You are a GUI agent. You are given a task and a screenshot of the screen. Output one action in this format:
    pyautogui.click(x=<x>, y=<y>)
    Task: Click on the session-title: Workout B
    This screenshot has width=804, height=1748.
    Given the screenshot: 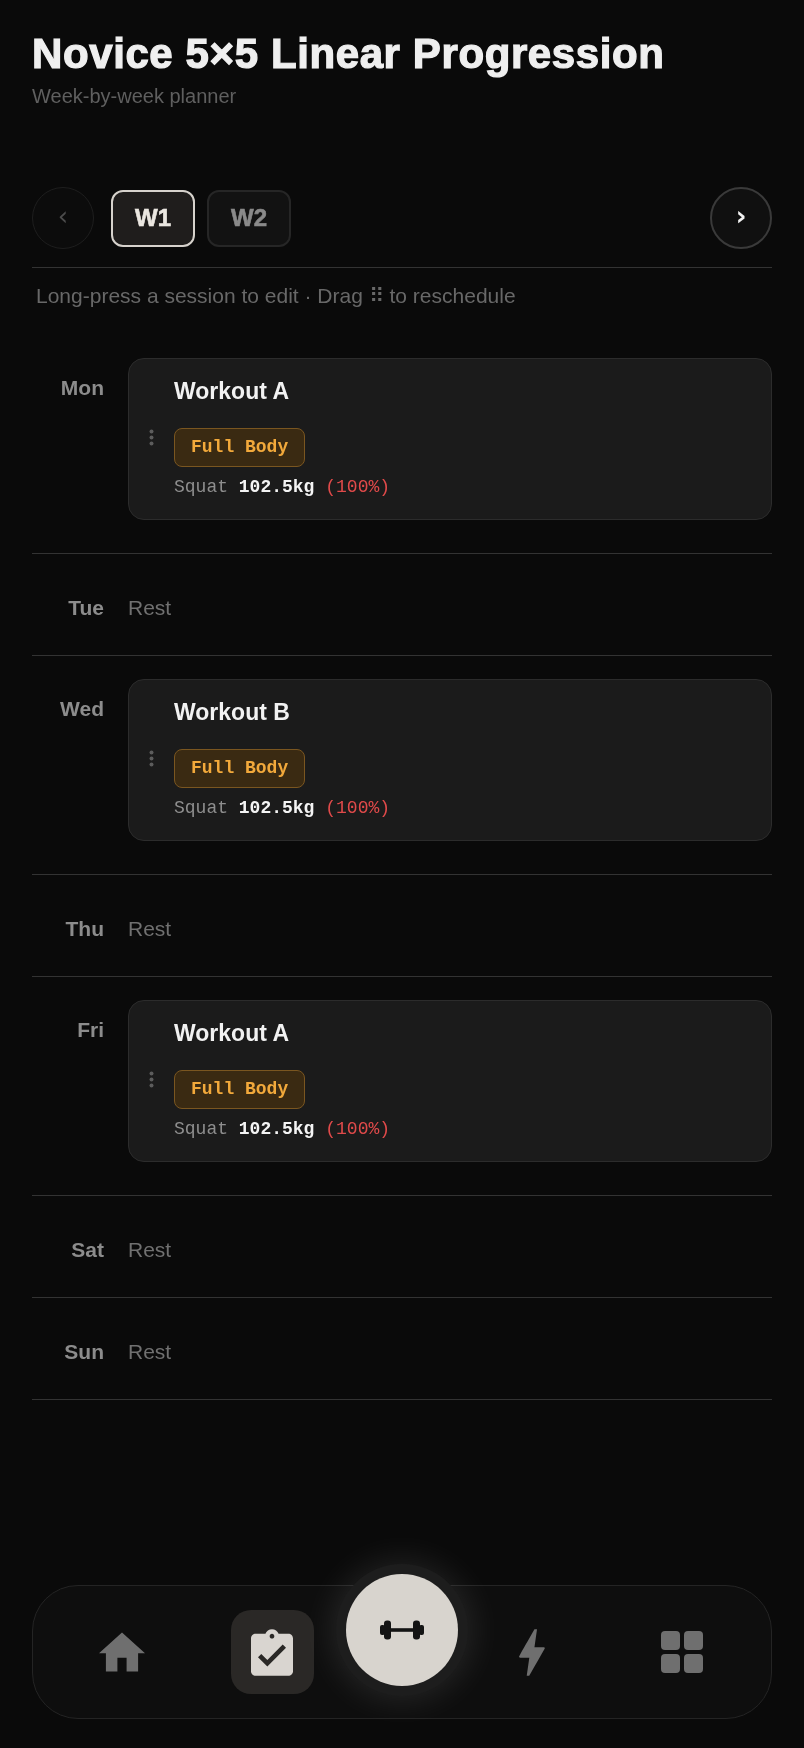 What is the action you would take?
    pyautogui.click(x=232, y=712)
    